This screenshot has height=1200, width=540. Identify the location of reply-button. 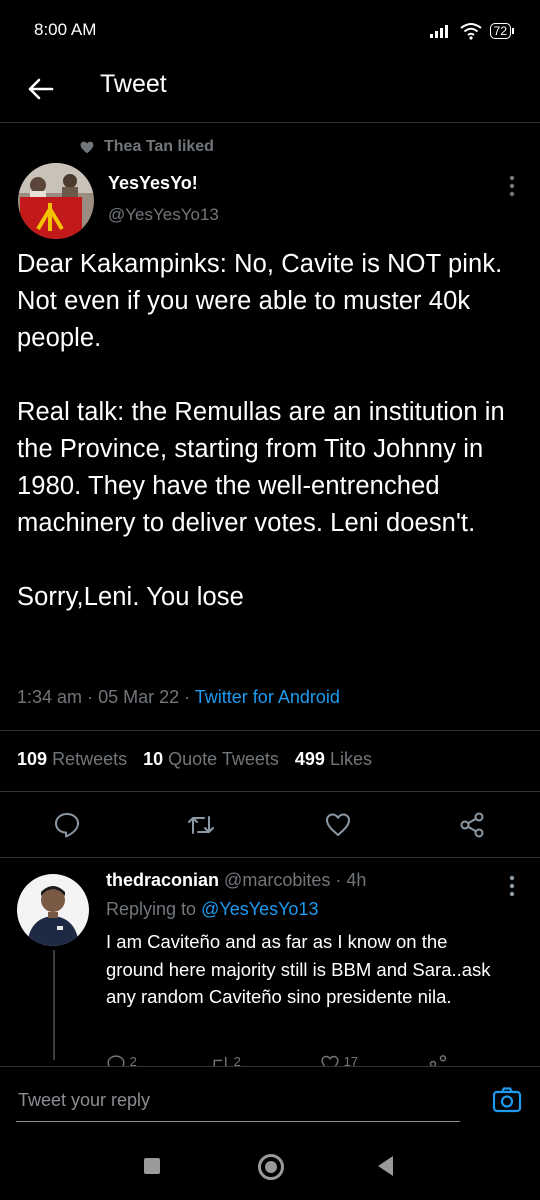
(67, 825).